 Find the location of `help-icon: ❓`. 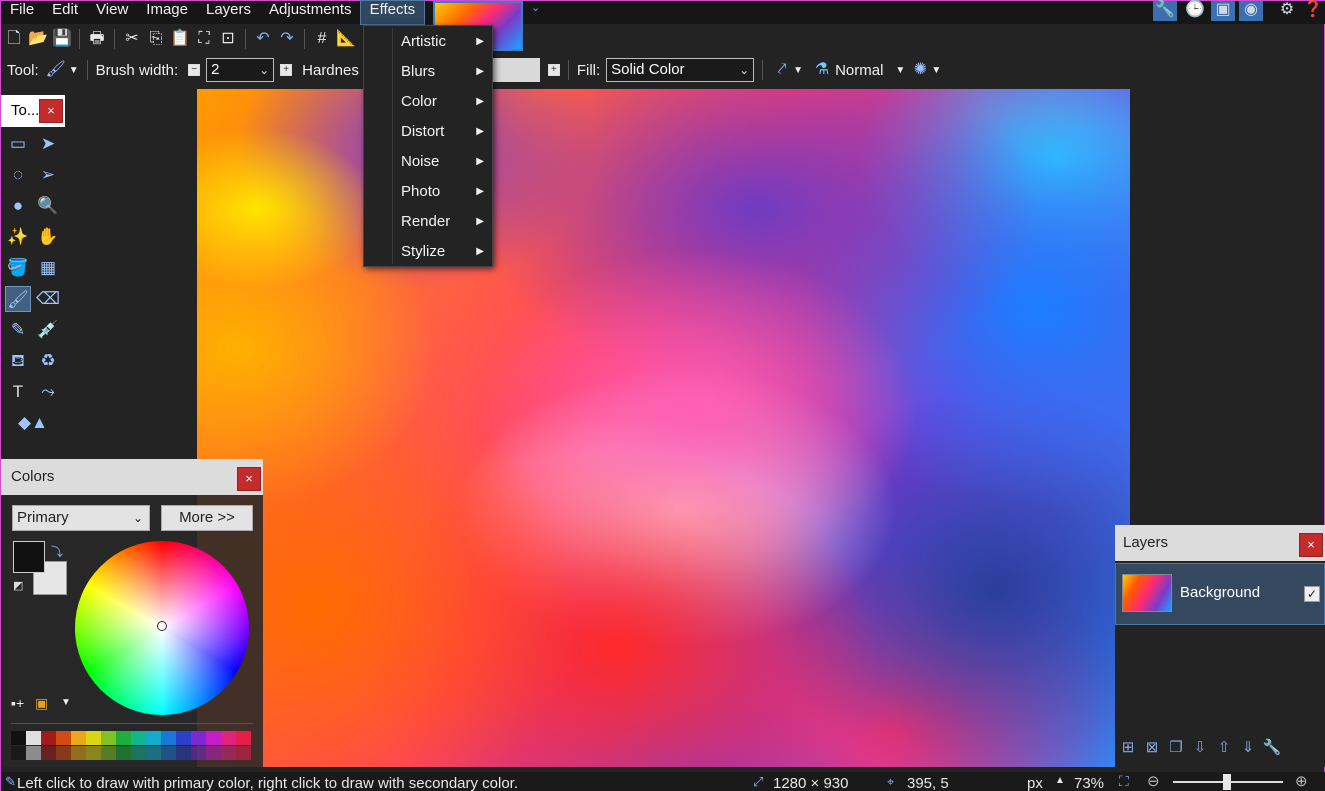

help-icon: ❓ is located at coordinates (1313, 11).